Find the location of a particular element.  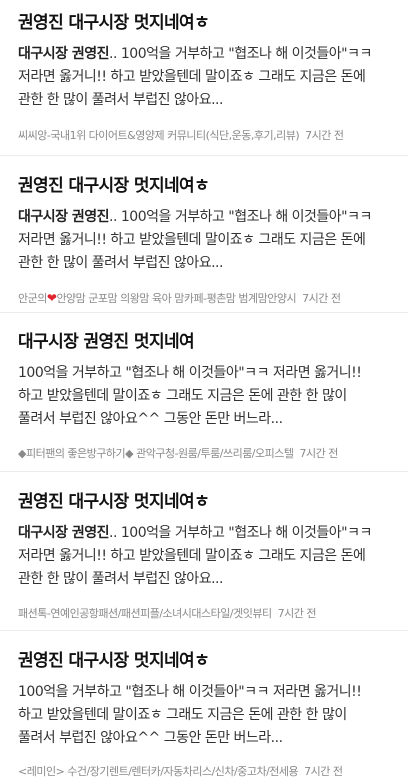

result-title: 대구시장 권영진 멋지네여 is located at coordinates (204, 333).